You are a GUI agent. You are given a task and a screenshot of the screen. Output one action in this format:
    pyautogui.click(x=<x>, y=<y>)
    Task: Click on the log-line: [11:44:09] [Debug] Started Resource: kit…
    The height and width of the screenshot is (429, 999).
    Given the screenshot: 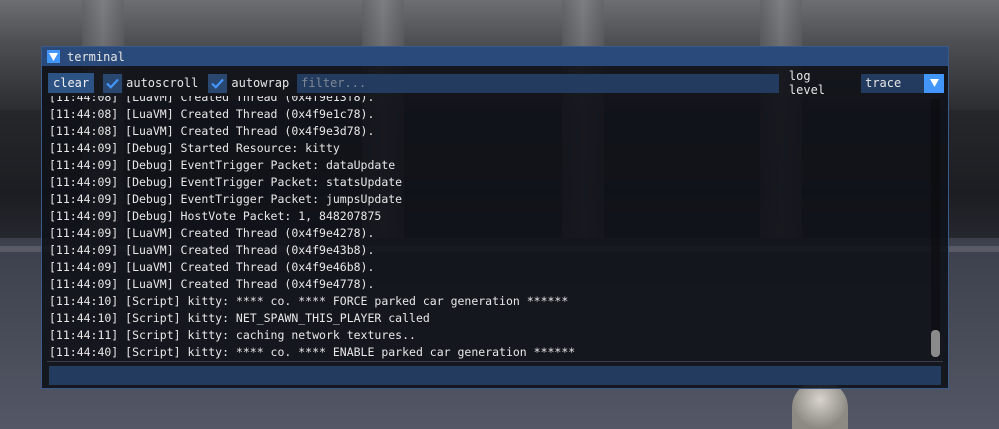 What is the action you would take?
    pyautogui.click(x=194, y=148)
    